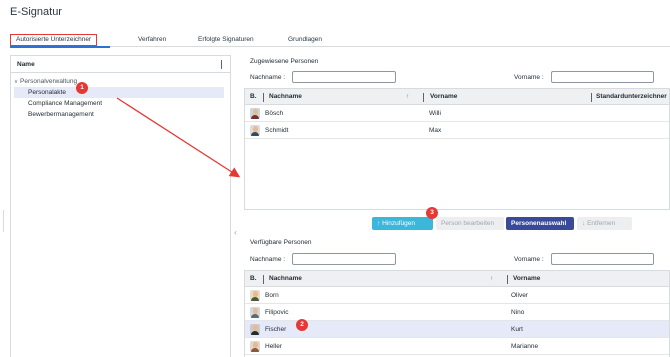 This screenshot has height=357, width=670. Describe the element at coordinates (61, 114) in the screenshot. I see `tree-item-label: Bewerbermanagement` at that location.